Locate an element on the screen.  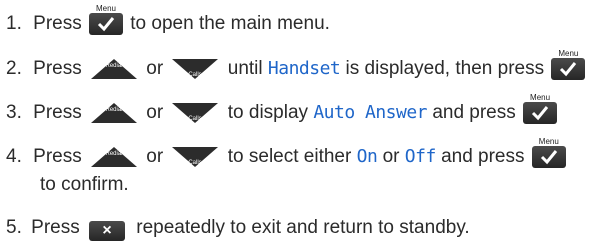
lcd-text: On is located at coordinates (367, 156).